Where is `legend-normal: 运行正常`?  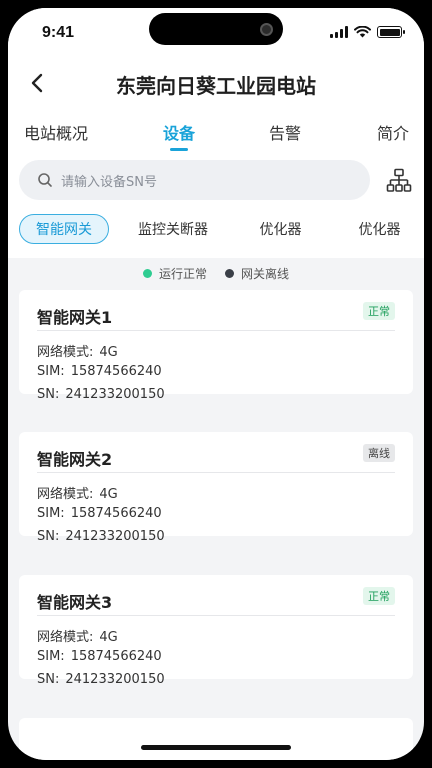
legend-normal: 运行正常 is located at coordinates (174, 273).